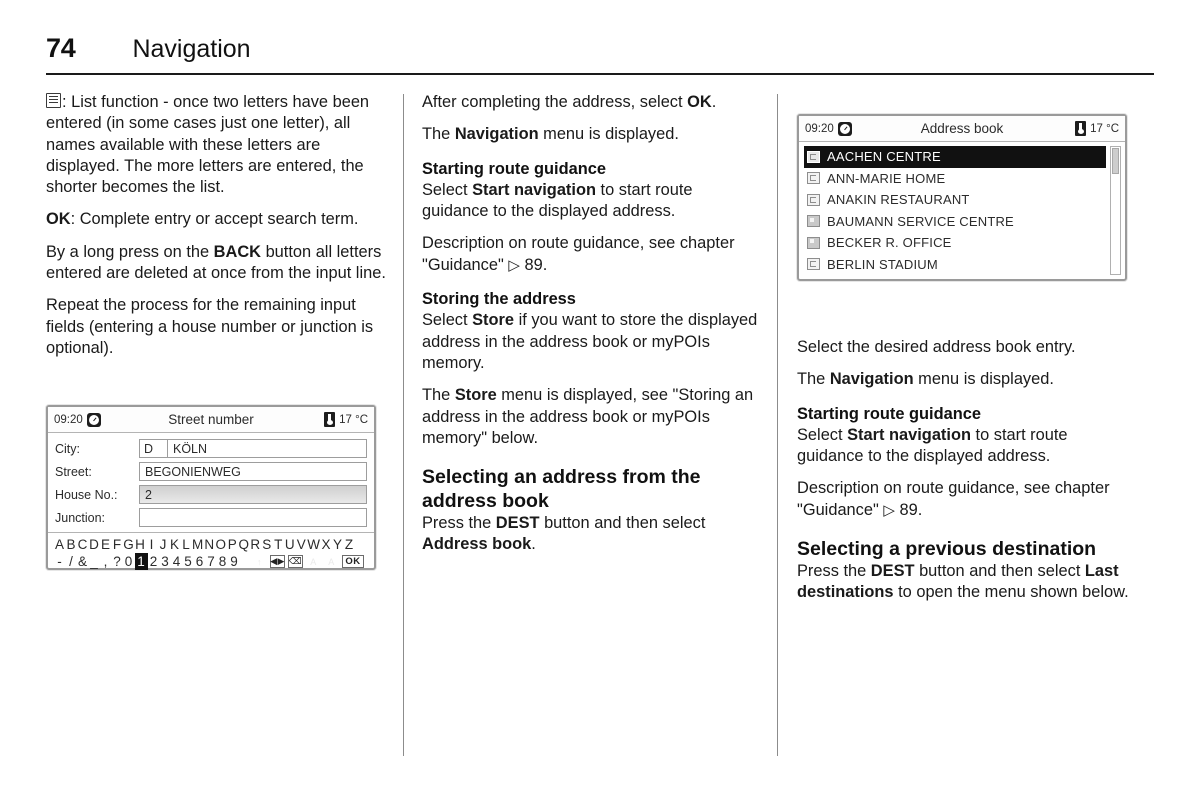  What do you see at coordinates (166, 561) in the screenshot?
I see `key-3: 3` at bounding box center [166, 561].